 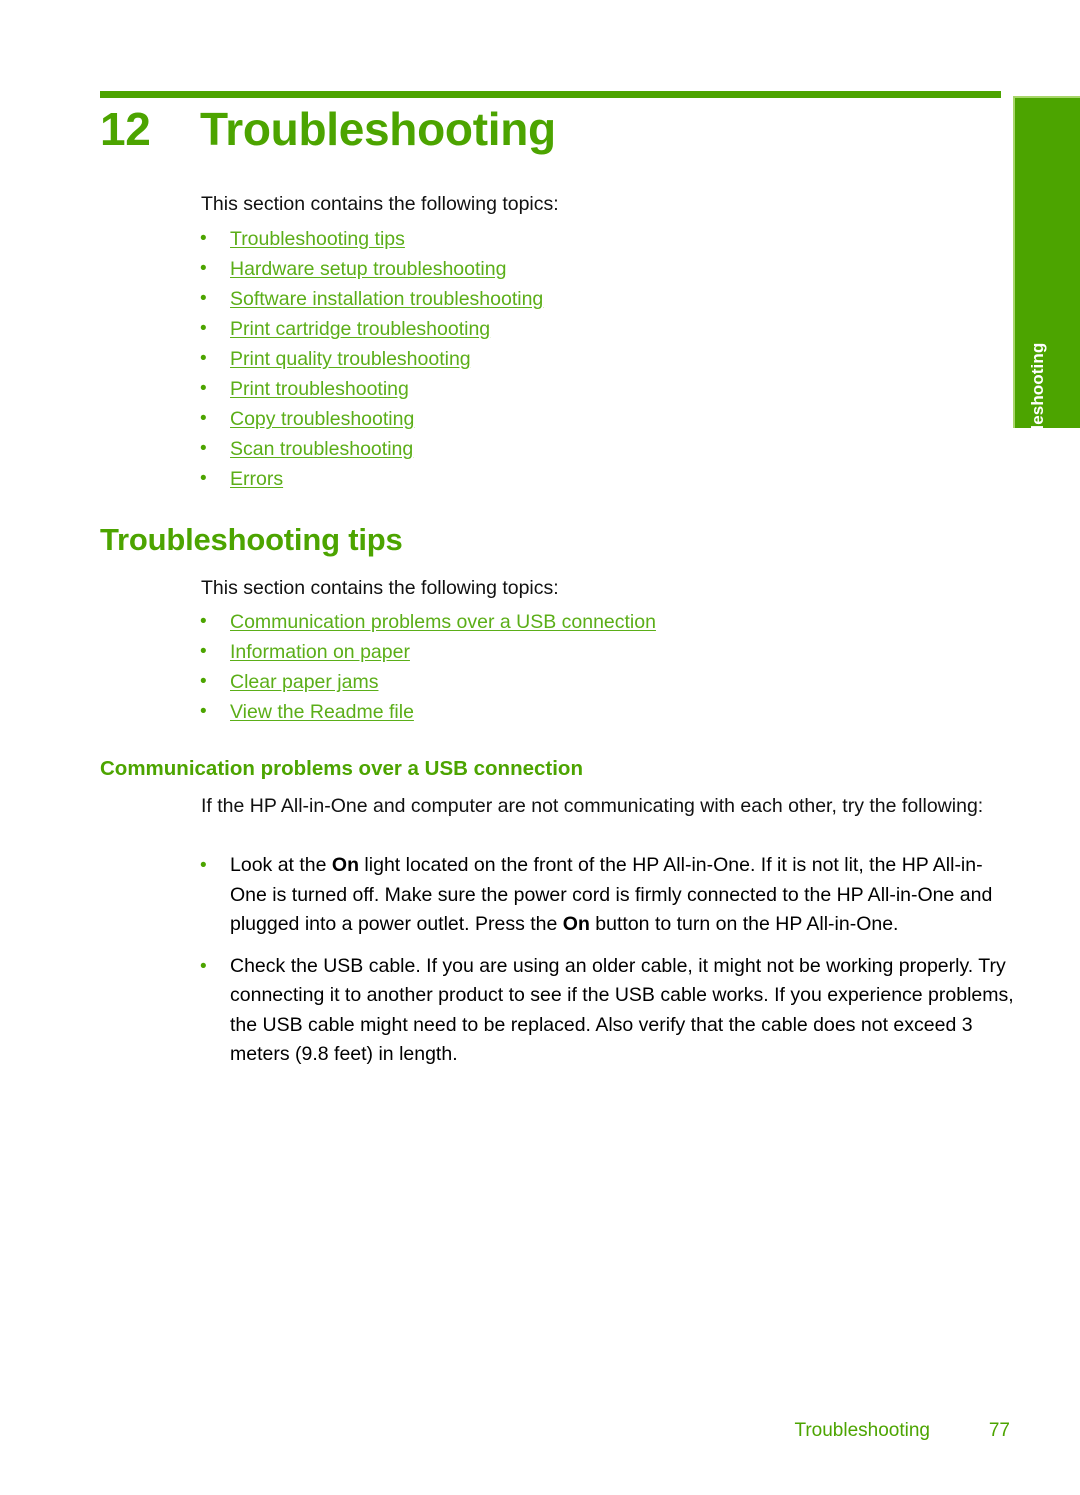 What do you see at coordinates (360, 329) in the screenshot?
I see `toc-link: Print cartridge troubleshooting` at bounding box center [360, 329].